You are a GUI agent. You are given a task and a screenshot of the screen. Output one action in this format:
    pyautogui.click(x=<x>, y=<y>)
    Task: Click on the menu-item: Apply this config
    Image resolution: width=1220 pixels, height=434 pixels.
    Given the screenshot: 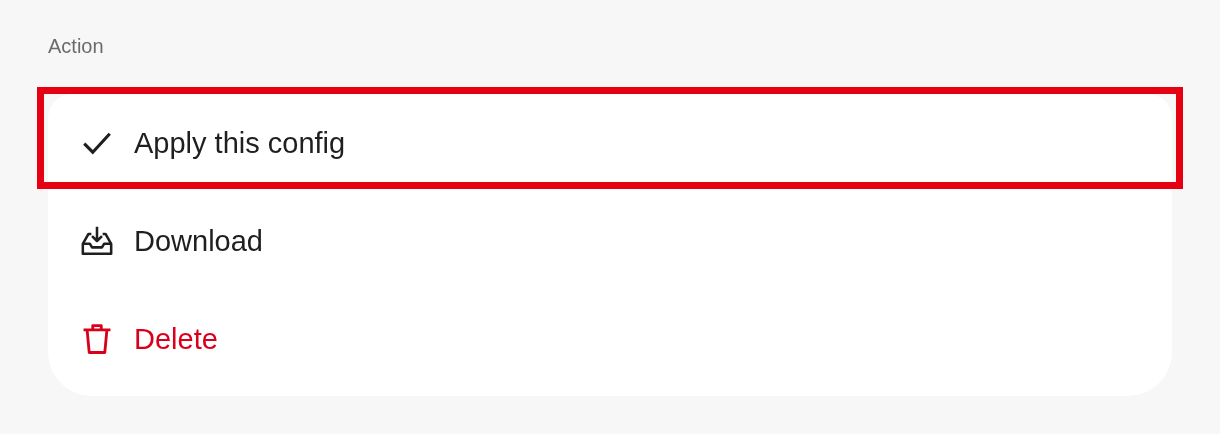 What is the action you would take?
    pyautogui.click(x=240, y=143)
    